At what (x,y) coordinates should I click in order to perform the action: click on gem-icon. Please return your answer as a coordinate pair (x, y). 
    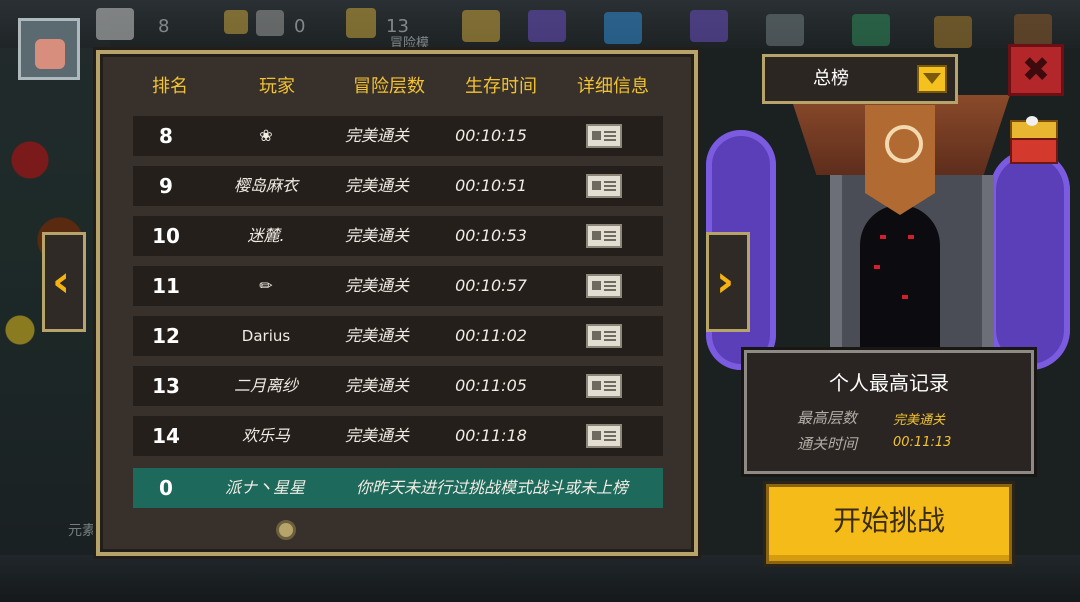
    Looking at the image, I should click on (115, 24).